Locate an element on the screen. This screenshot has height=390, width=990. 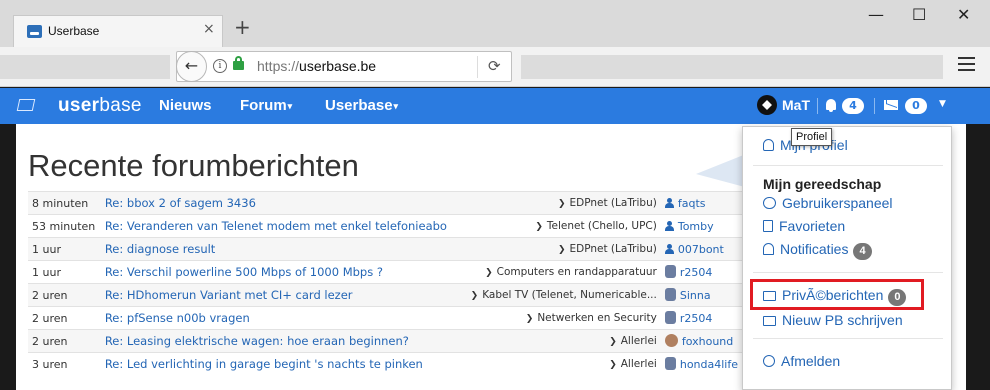
post-time: 3 uren is located at coordinates (64, 364).